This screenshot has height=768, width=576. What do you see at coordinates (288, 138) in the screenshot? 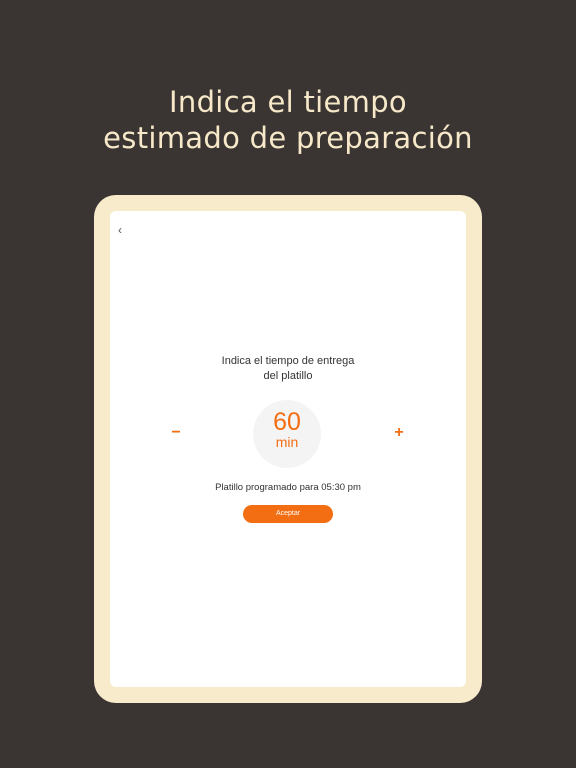
I see `headline-line-2: estimado de preparación` at bounding box center [288, 138].